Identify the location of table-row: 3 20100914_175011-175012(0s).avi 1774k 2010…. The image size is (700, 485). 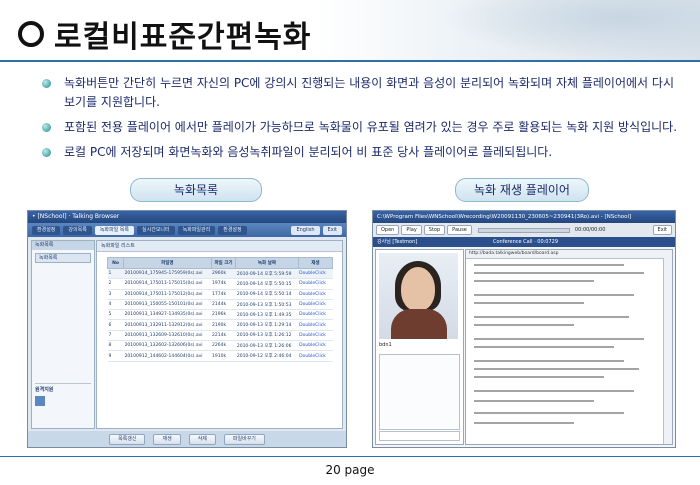
(220, 294).